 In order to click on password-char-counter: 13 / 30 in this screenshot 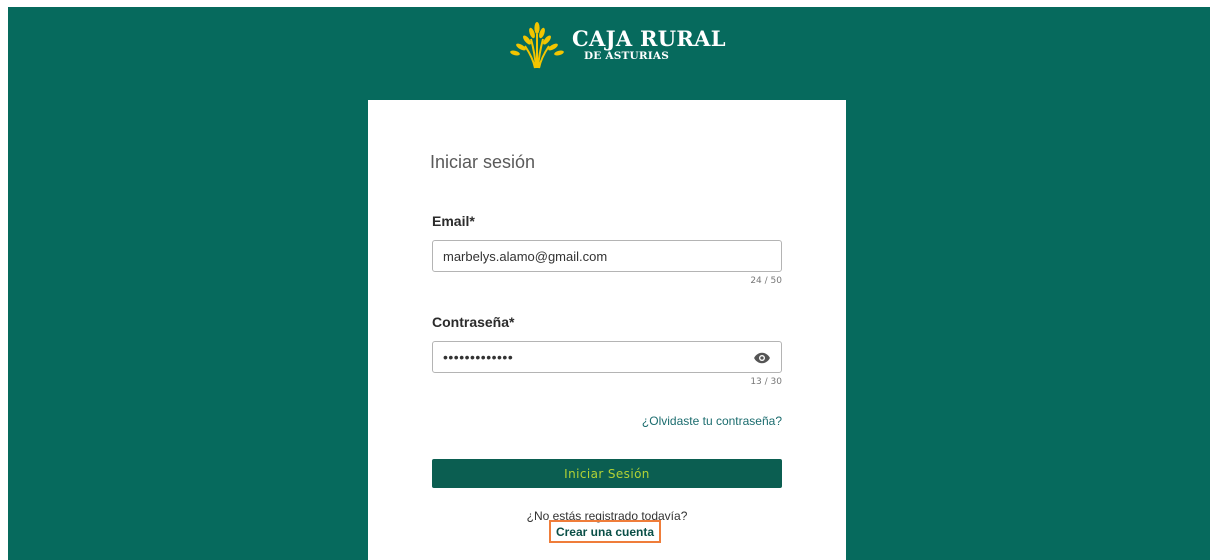, I will do `click(766, 382)`.